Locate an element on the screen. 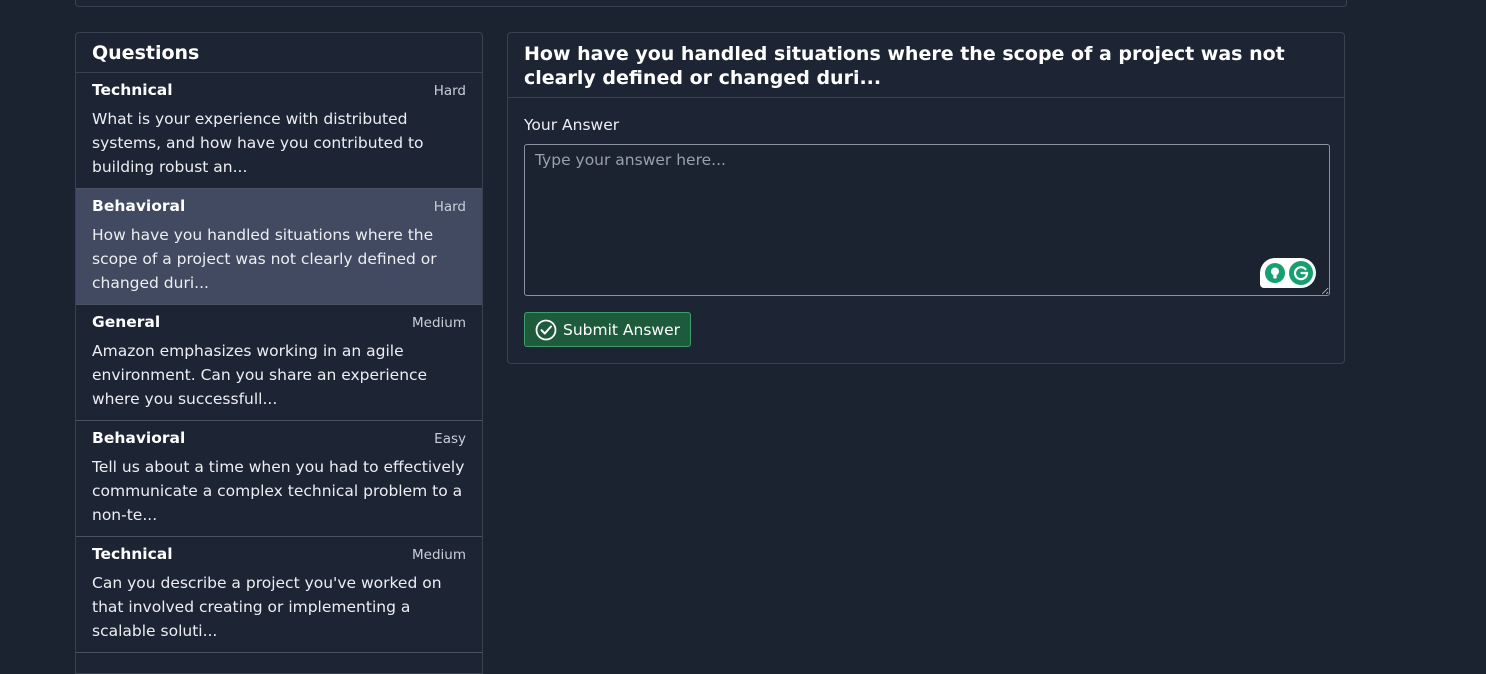 The width and height of the screenshot is (1486, 674). submit-answer-label: Submit Answer is located at coordinates (621, 329).